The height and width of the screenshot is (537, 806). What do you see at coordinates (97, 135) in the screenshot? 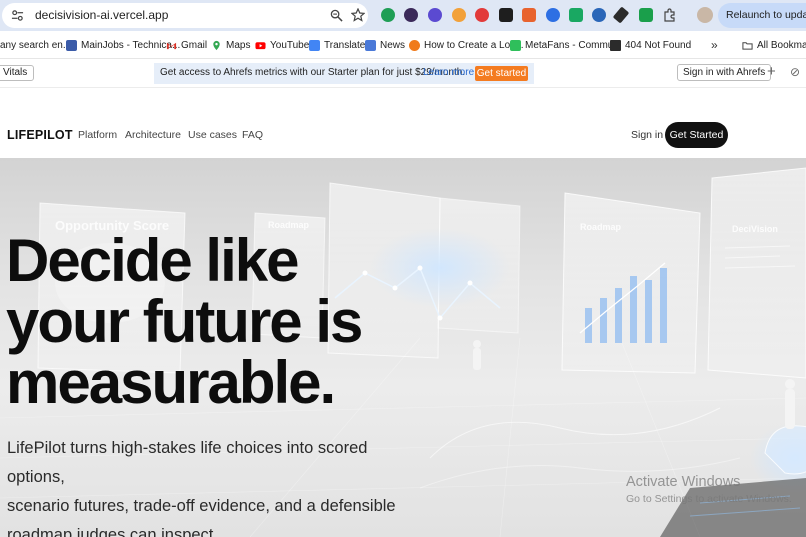
I see `nav-link-platform: Platform` at bounding box center [97, 135].